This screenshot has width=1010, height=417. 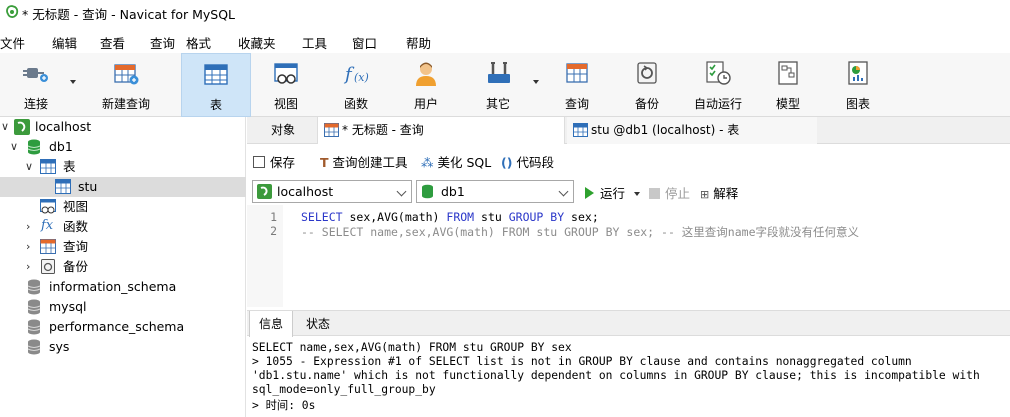 What do you see at coordinates (577, 85) in the screenshot?
I see `query-button: 查询` at bounding box center [577, 85].